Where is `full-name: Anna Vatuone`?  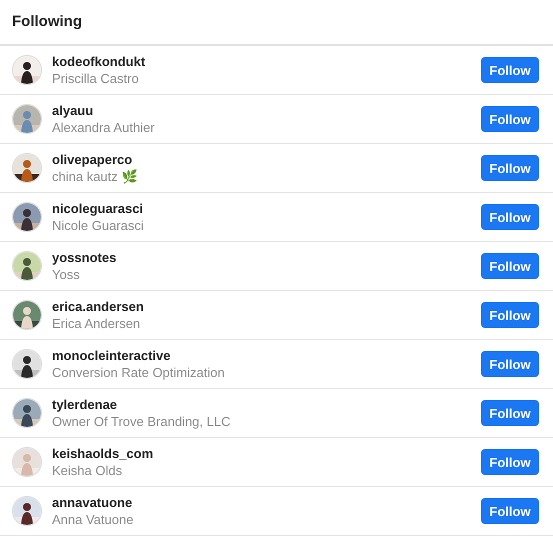 full-name: Anna Vatuone is located at coordinates (93, 519).